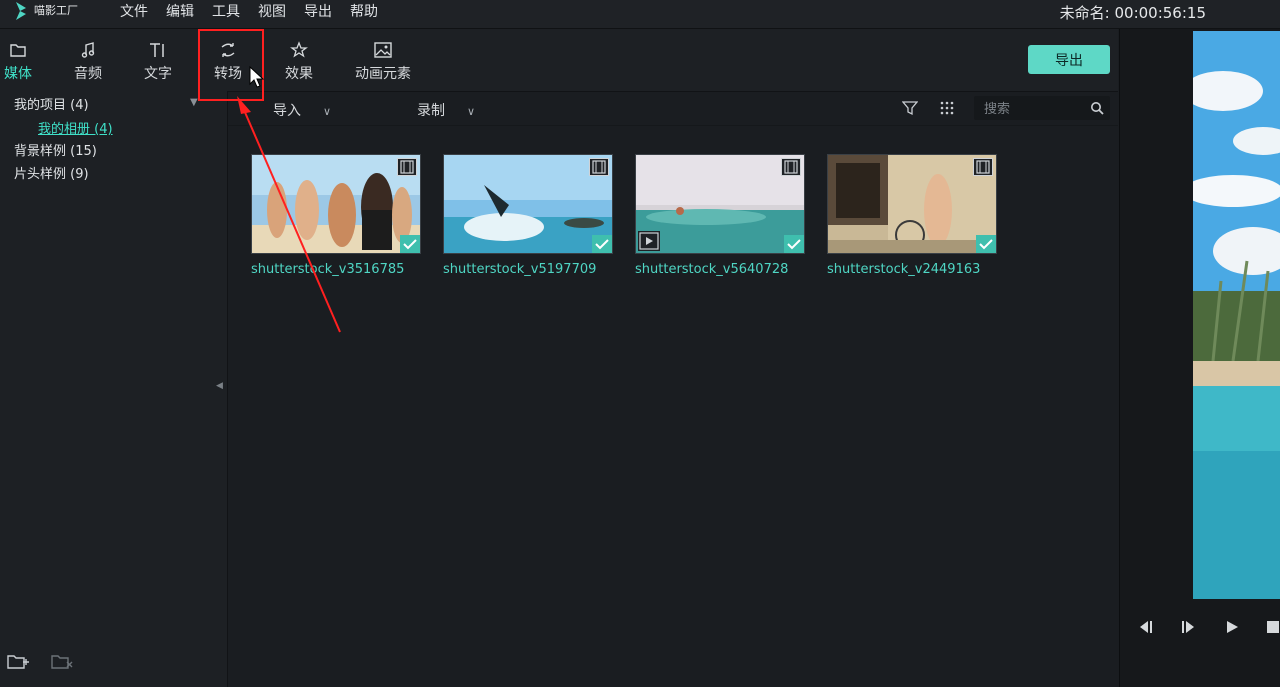  Describe the element at coordinates (559, 62) in the screenshot. I see `media-toolbar: 媒体 音频 文字 转场 效果 动画元素 导出` at that location.